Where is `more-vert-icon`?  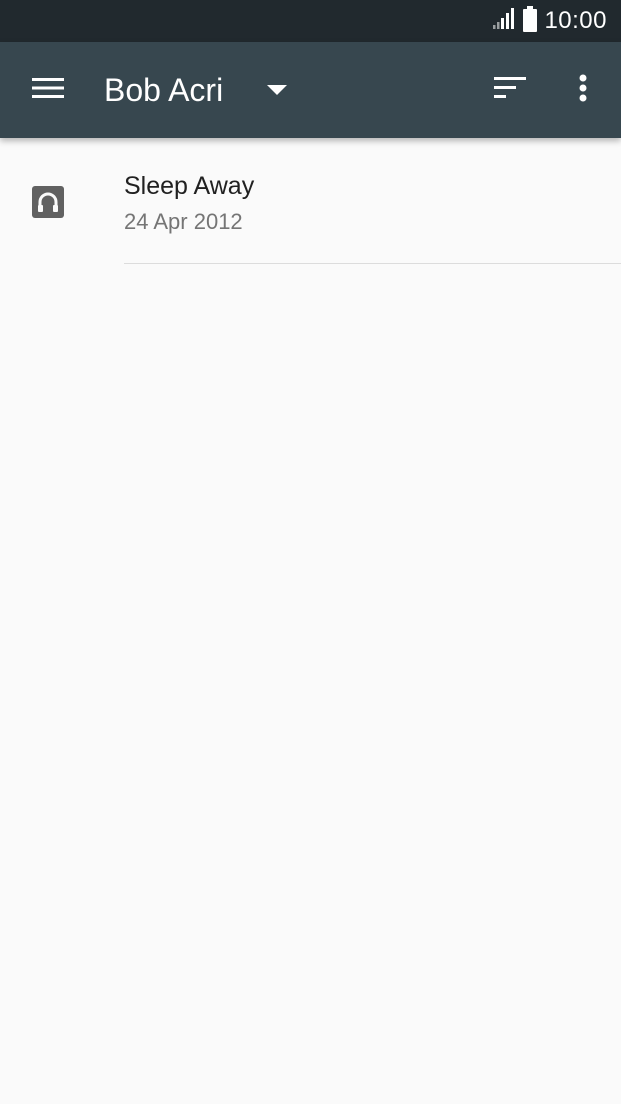 more-vert-icon is located at coordinates (583, 90).